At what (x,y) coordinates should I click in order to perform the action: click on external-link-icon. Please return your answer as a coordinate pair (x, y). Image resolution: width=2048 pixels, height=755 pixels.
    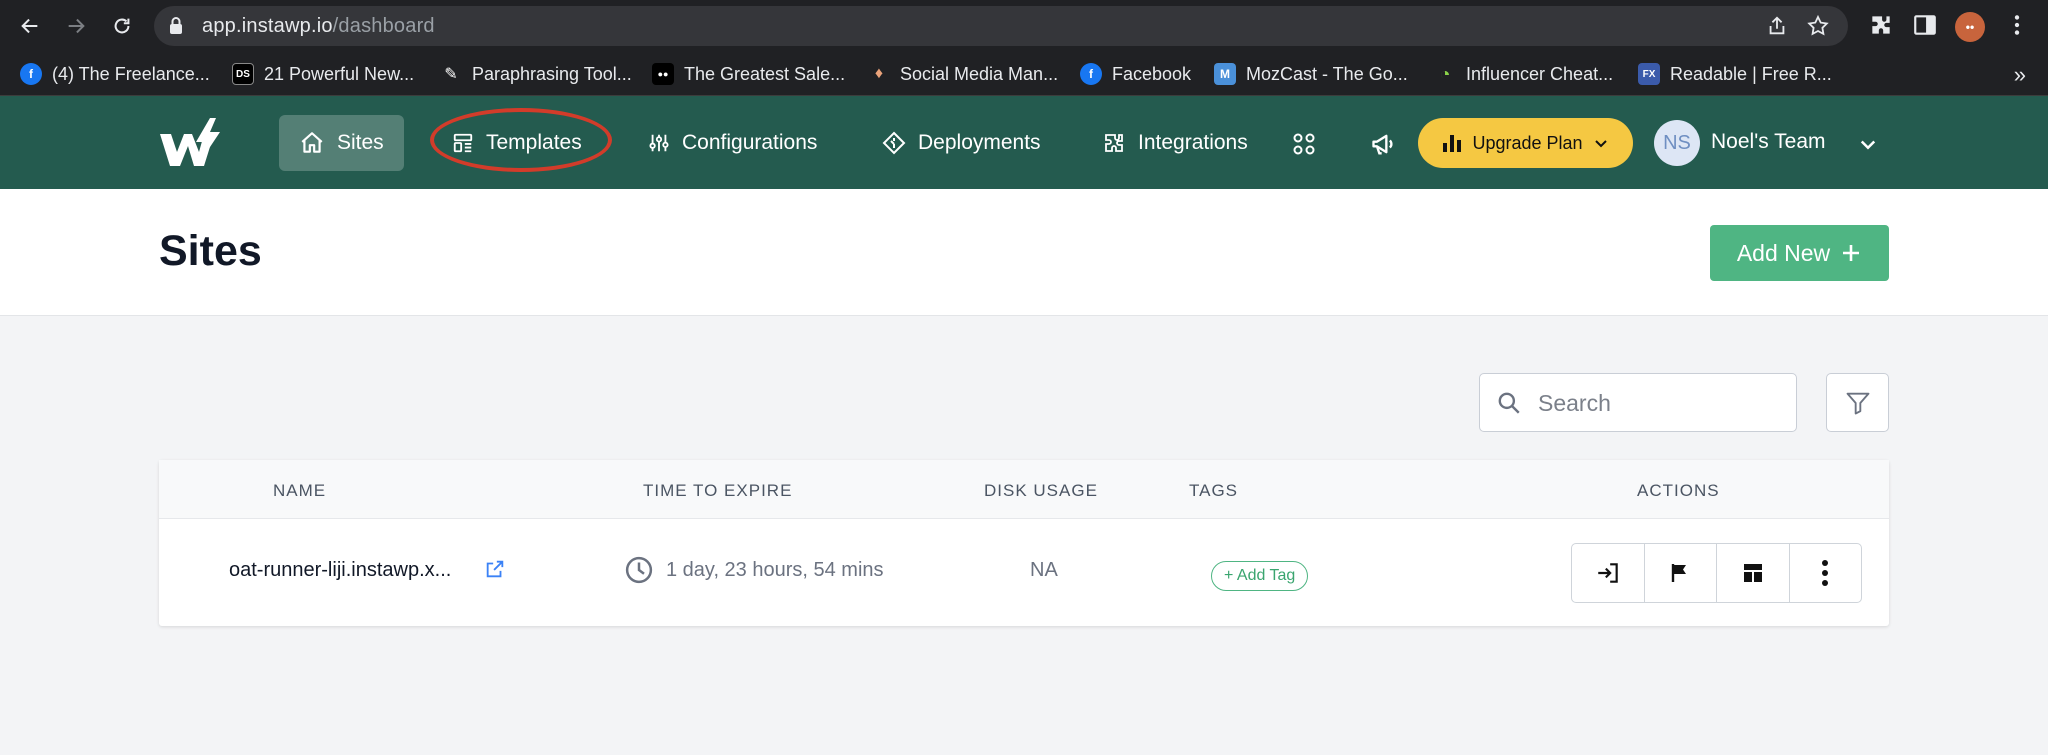
    Looking at the image, I should click on (495, 569).